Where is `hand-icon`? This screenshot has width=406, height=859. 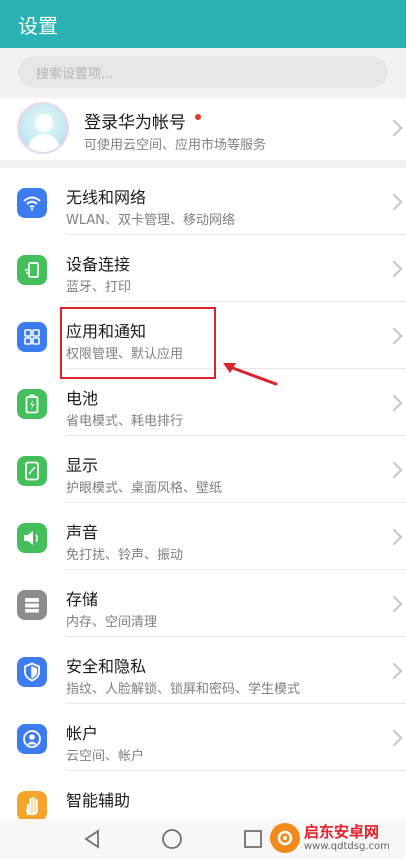 hand-icon is located at coordinates (32, 805).